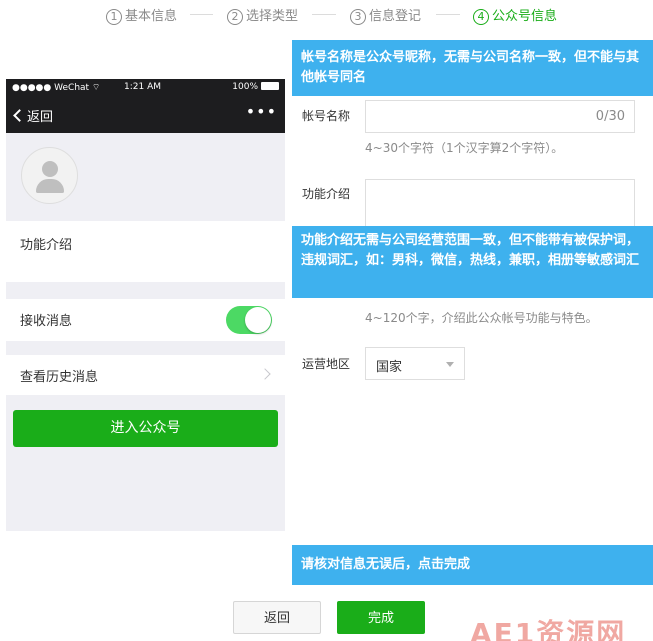  I want to click on intro-label: 功能介绍, so click(326, 194).